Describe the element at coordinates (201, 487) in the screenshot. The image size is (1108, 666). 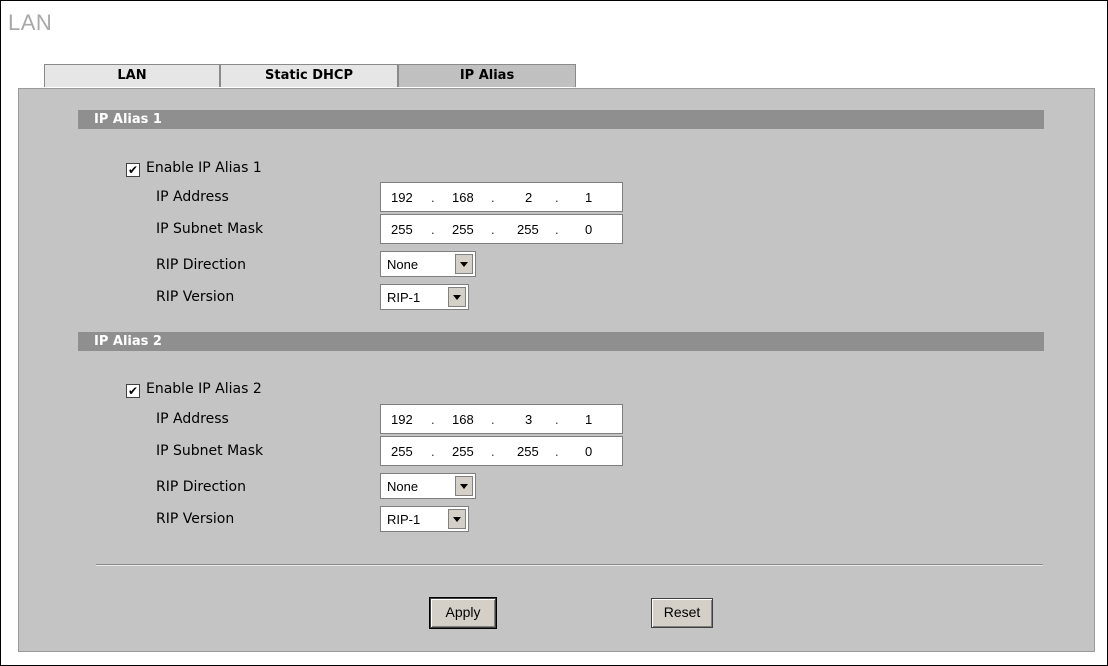
I see `rip-direction-label-2: RIP Direction` at that location.